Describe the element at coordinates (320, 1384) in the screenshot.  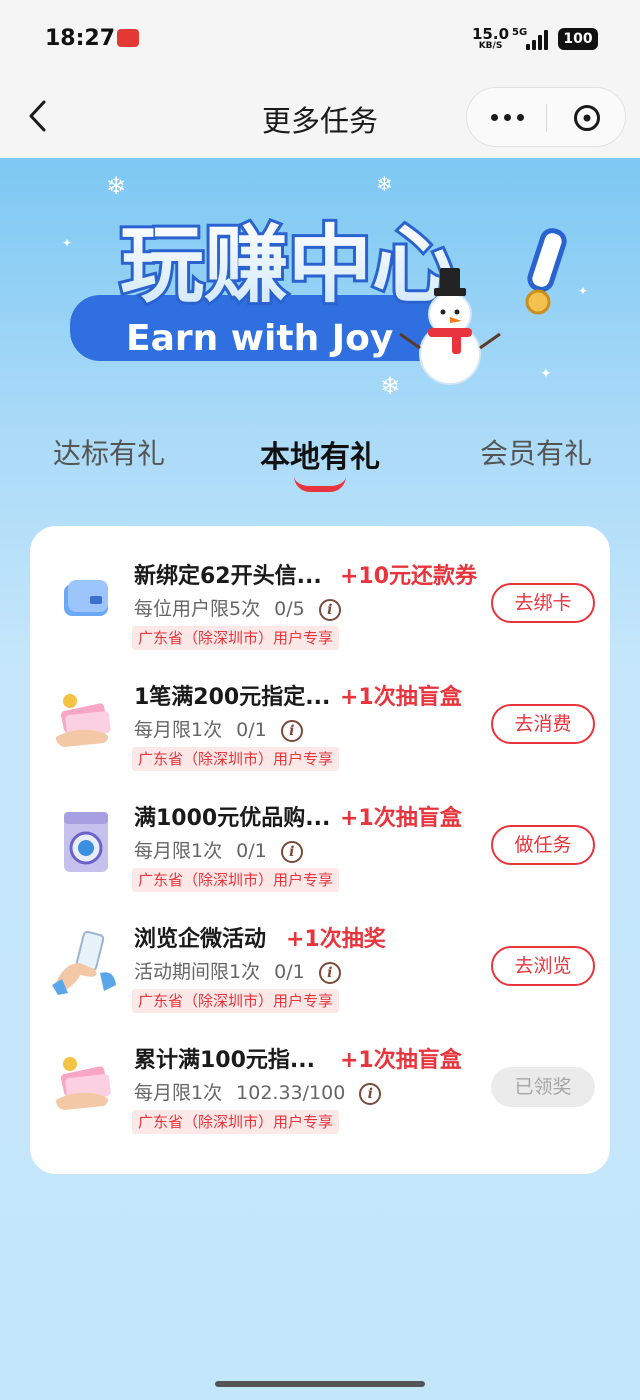
I see `home-indicator` at that location.